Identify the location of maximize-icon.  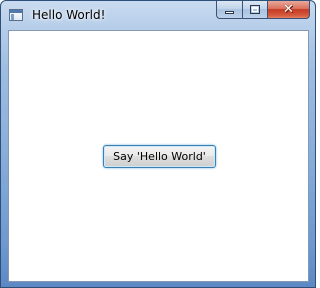
(255, 9).